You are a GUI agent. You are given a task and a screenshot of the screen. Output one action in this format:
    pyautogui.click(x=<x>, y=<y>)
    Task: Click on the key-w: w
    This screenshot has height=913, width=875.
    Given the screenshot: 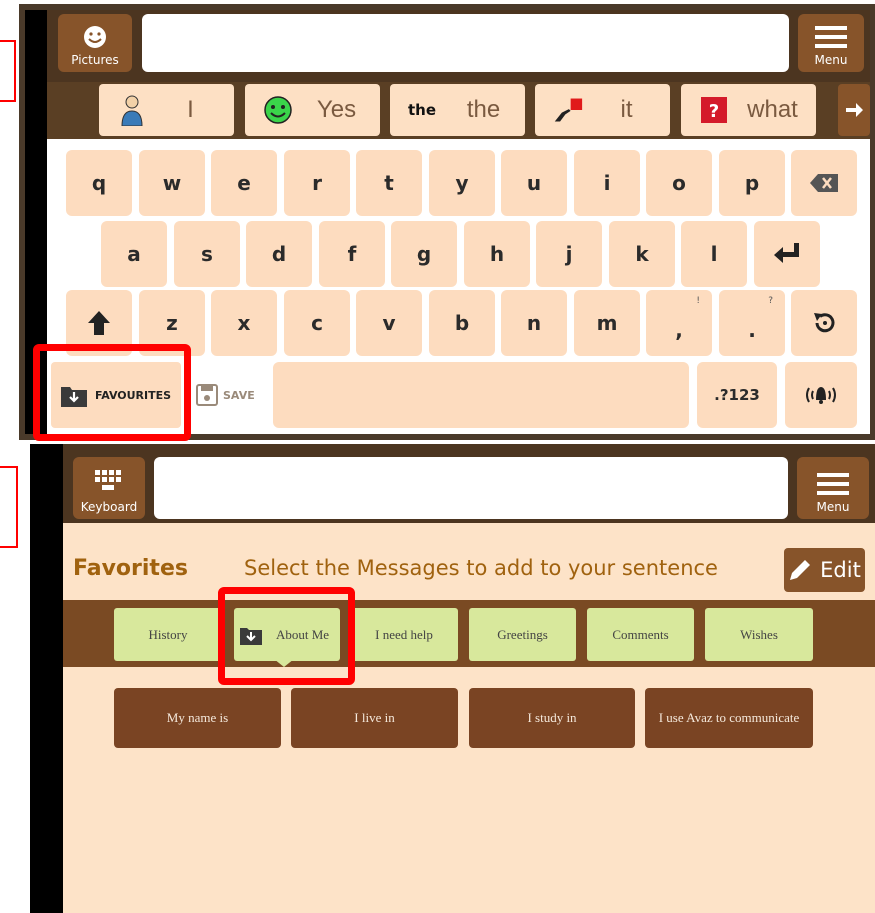 What is the action you would take?
    pyautogui.click(x=172, y=183)
    